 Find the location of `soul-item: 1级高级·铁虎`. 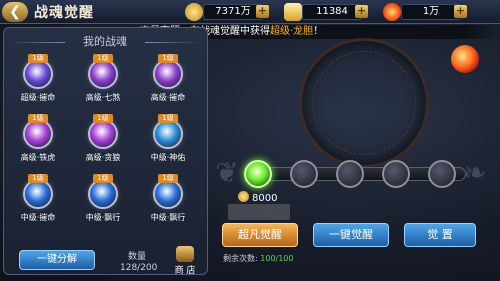

soul-item: 1级高级·铁虎 is located at coordinates (38, 142).